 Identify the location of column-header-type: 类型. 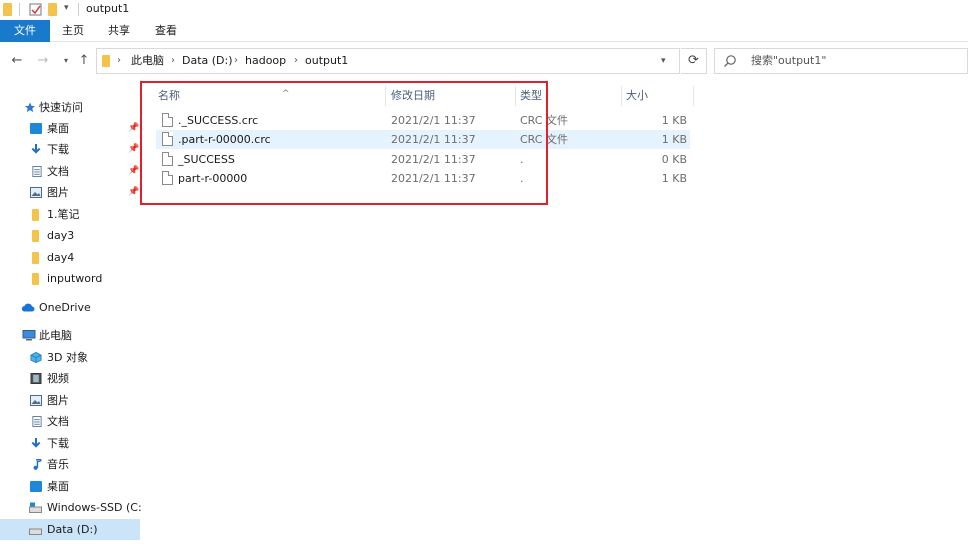
(531, 96).